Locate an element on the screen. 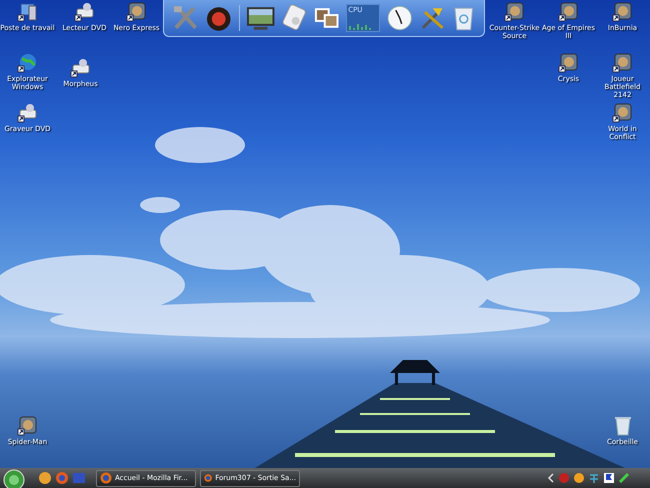 This screenshot has width=650, height=488. globe-icon is located at coordinates (27, 63).